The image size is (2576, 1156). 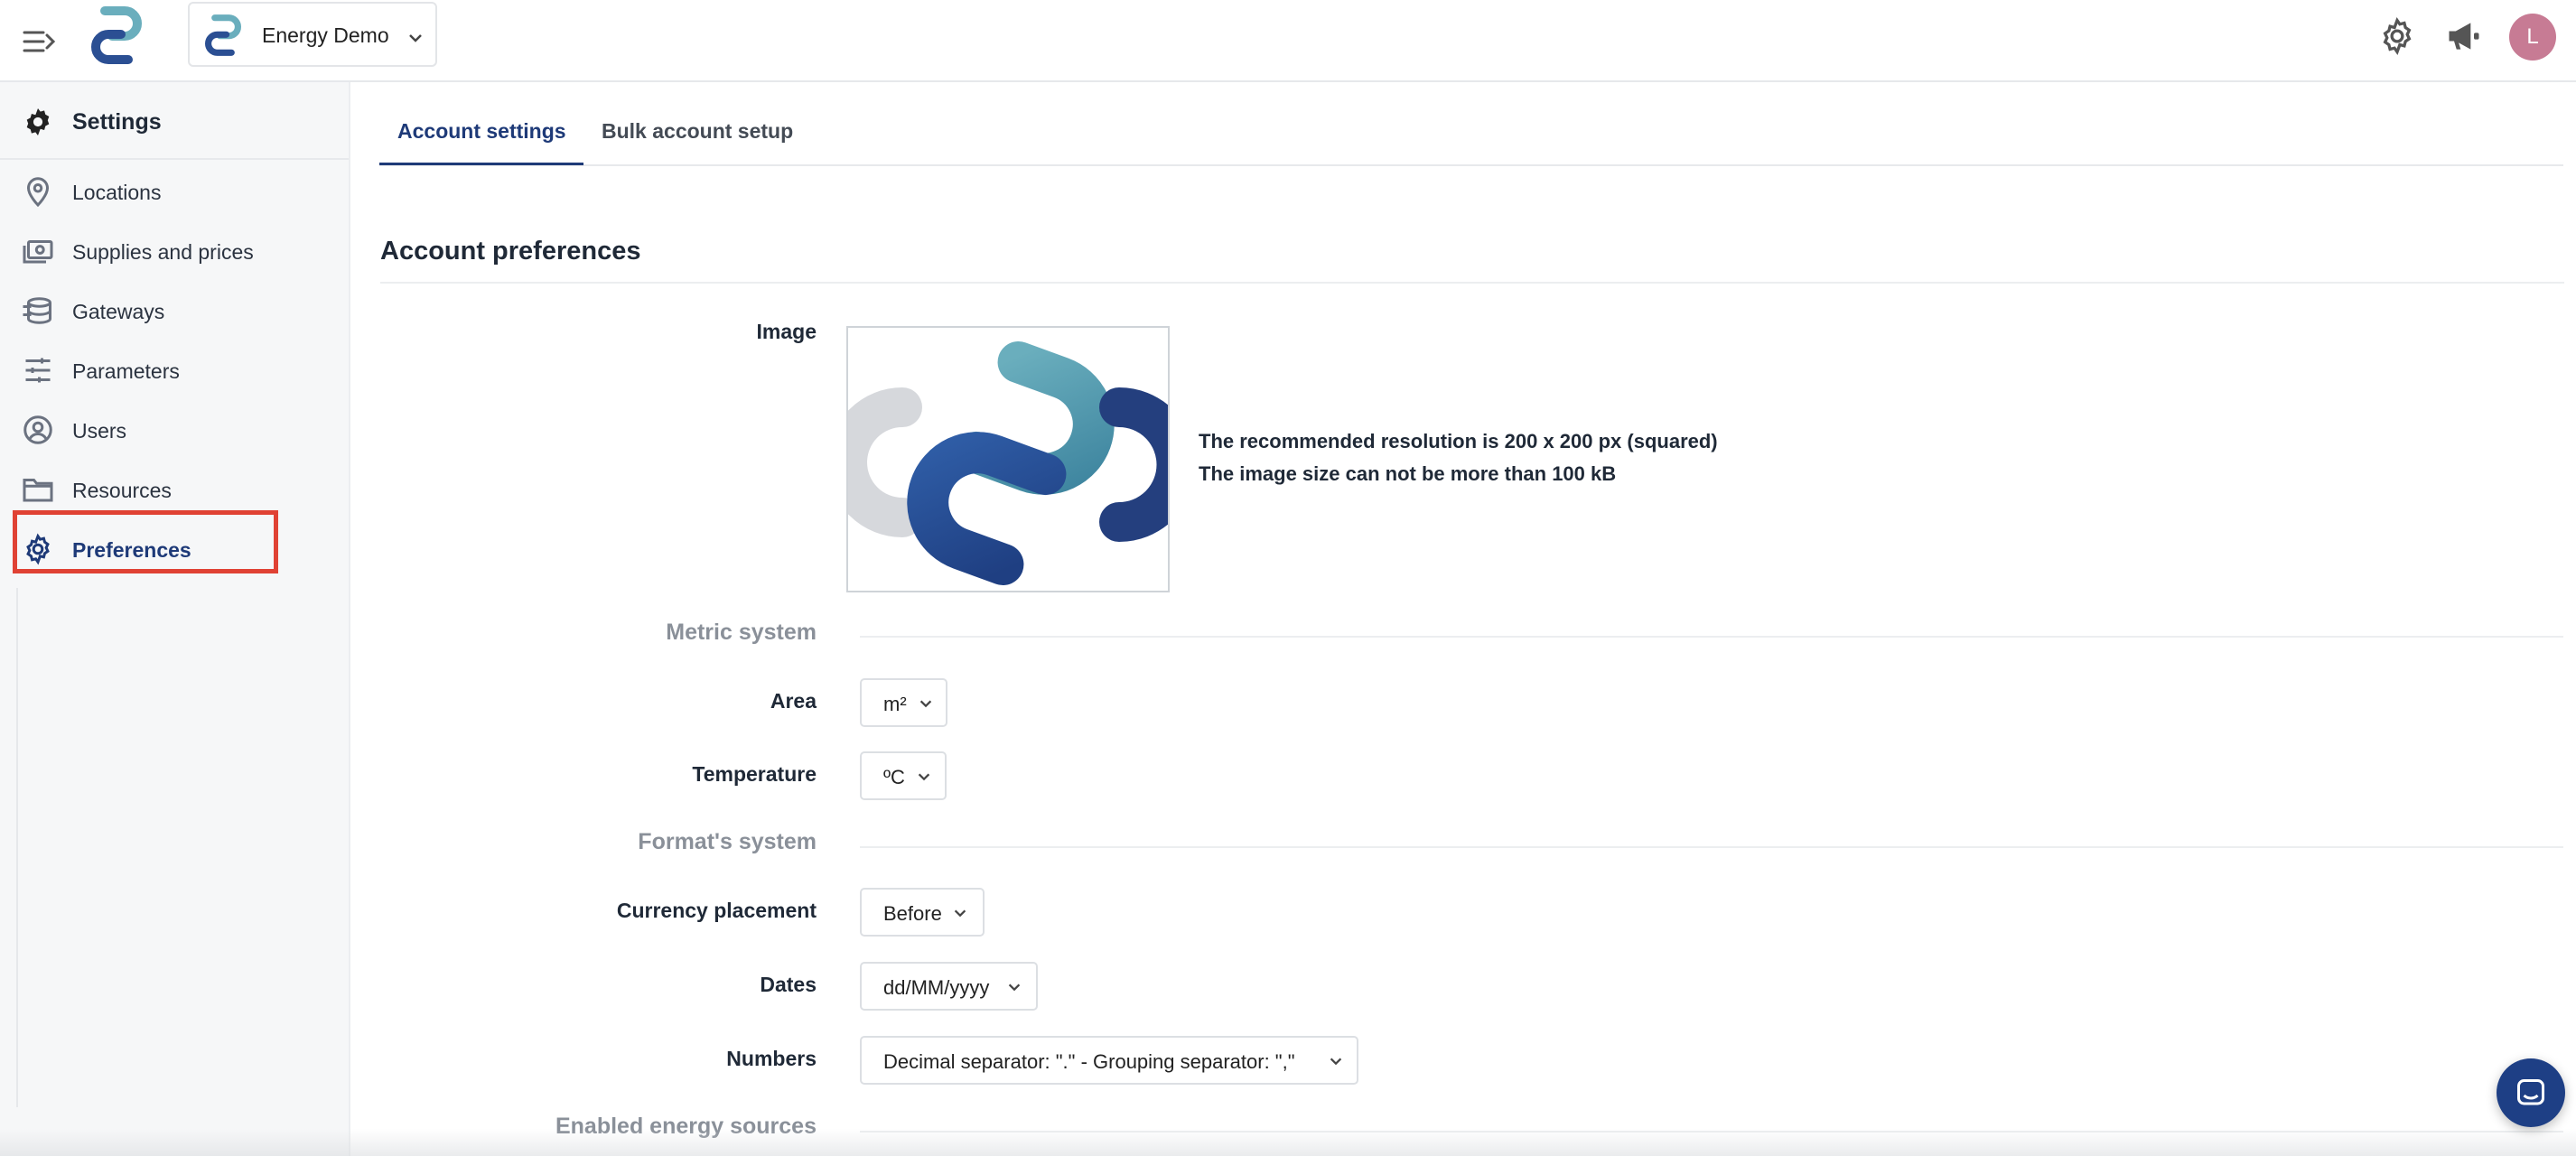 I want to click on tab-bar: Account settings Bulk account setup, so click(x=1471, y=136).